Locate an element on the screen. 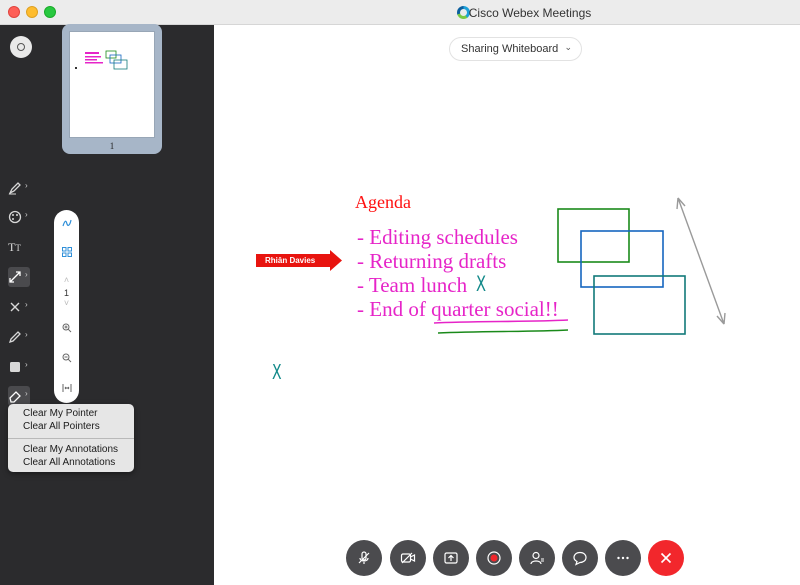 The height and width of the screenshot is (585, 800). pen-icon is located at coordinates (14, 337).